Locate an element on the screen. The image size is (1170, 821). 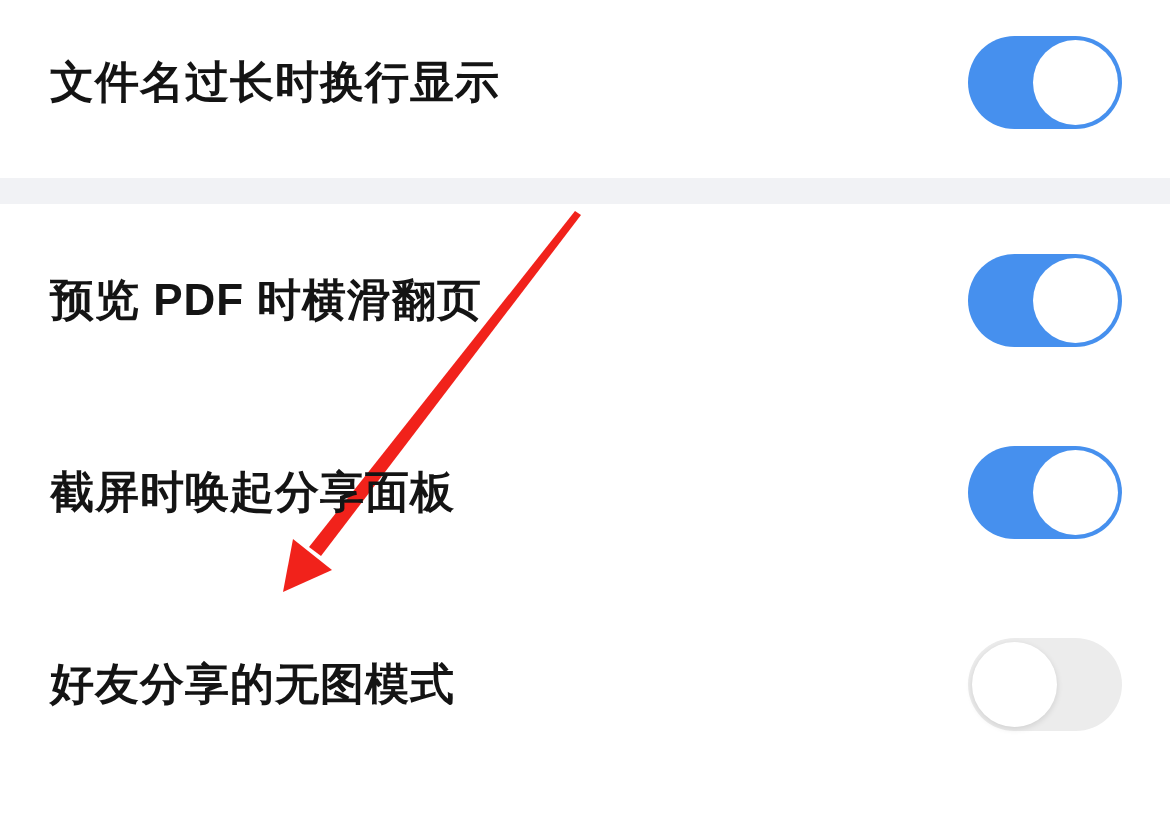
setting-label: 预览 PDF 时横滑翻页 is located at coordinates (266, 299).